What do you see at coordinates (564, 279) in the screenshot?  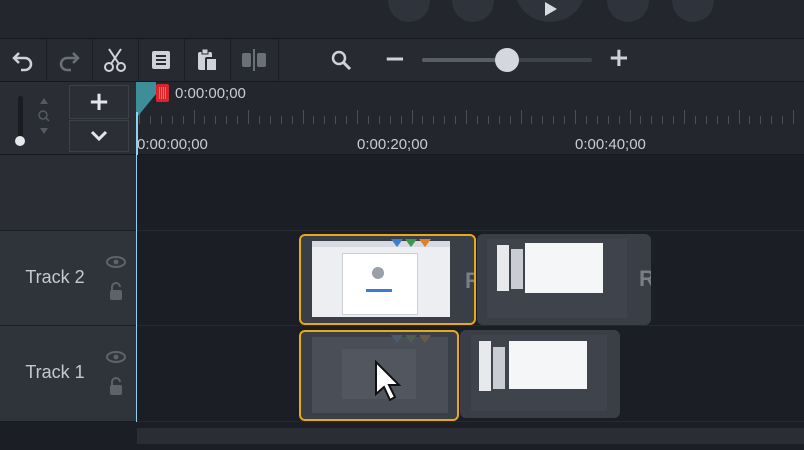 I see `track-2-clip-2: R` at bounding box center [564, 279].